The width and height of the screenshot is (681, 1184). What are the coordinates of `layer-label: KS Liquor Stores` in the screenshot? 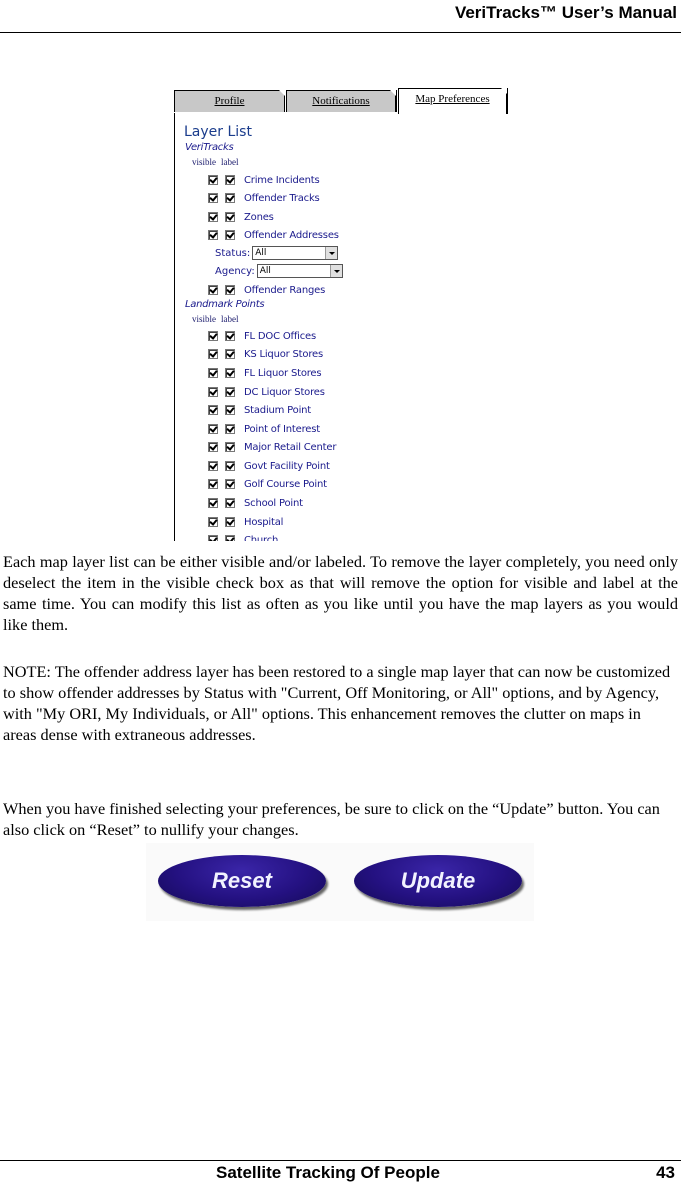 It's located at (283, 354).